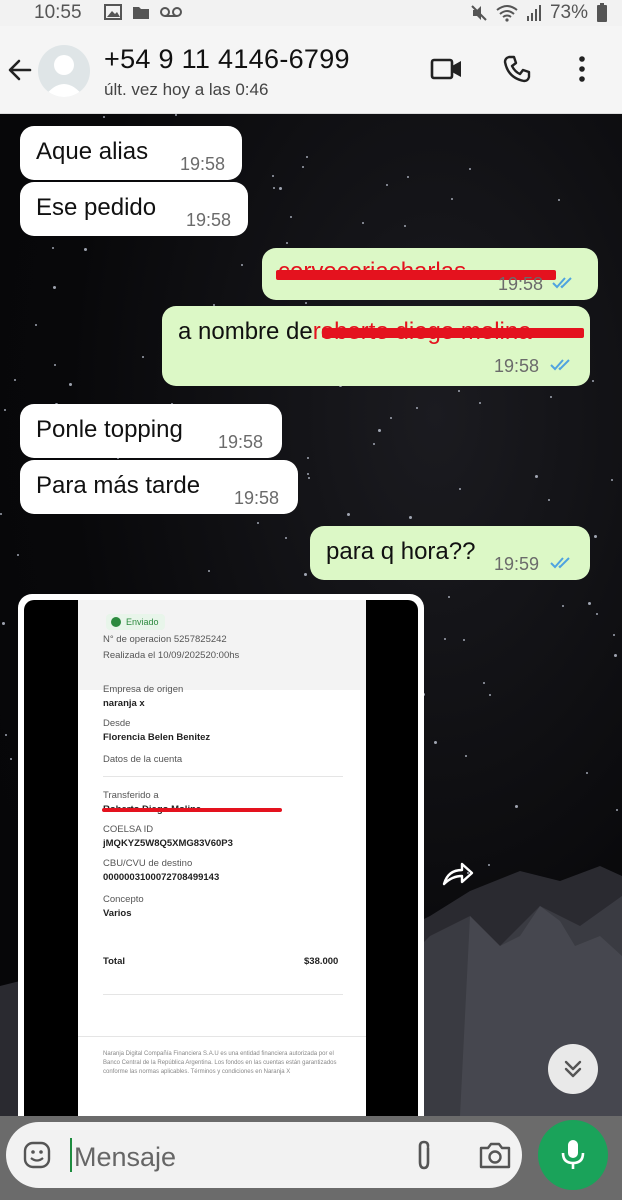 Image resolution: width=622 pixels, height=1200 pixels. Describe the element at coordinates (517, 69) in the screenshot. I see `phone-icon` at that location.